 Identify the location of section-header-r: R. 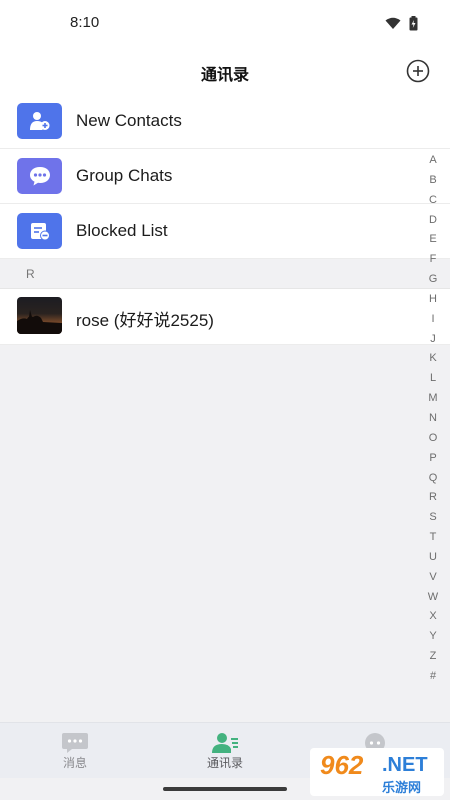
(225, 274).